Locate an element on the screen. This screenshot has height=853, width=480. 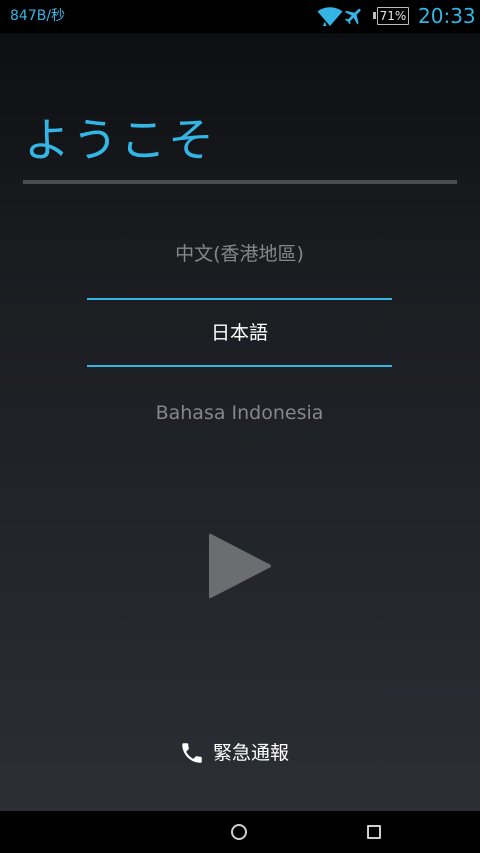
language-option-chinese-hk: 中文(香港地區) is located at coordinates (239, 254).